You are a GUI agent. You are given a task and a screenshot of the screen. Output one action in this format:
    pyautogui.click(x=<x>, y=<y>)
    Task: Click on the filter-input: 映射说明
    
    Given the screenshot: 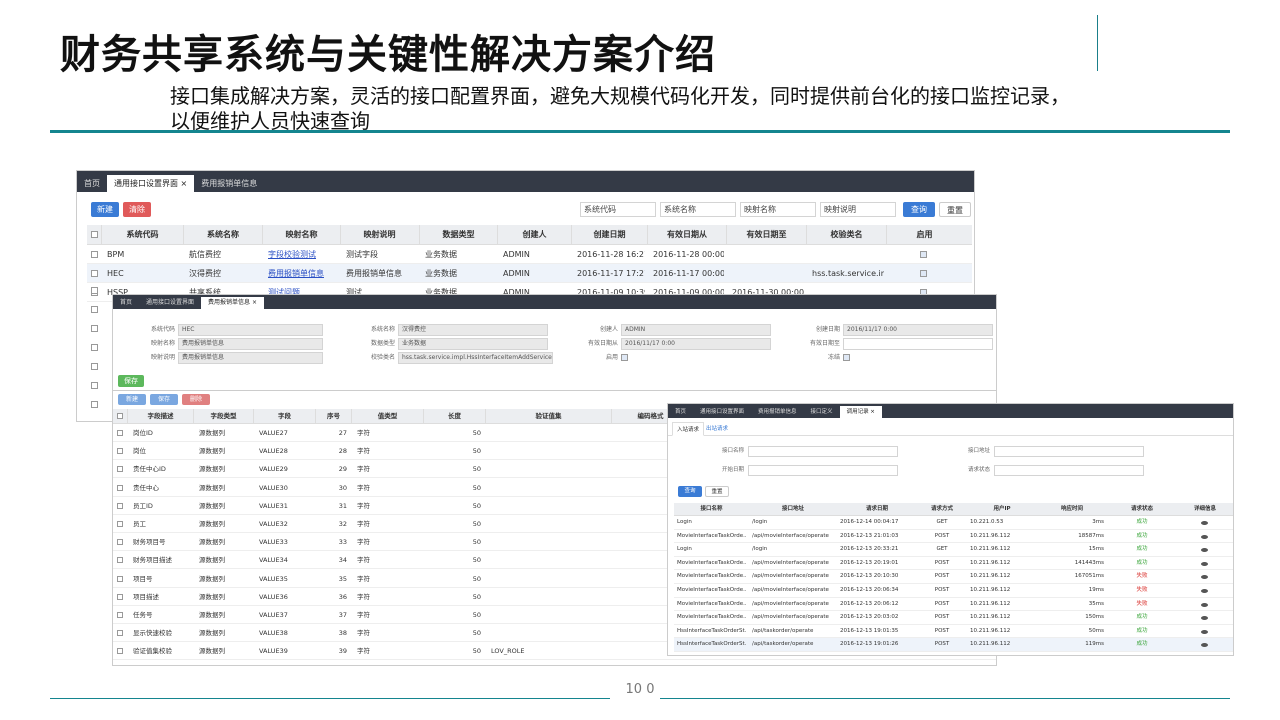 What is the action you would take?
    pyautogui.click(x=858, y=209)
    